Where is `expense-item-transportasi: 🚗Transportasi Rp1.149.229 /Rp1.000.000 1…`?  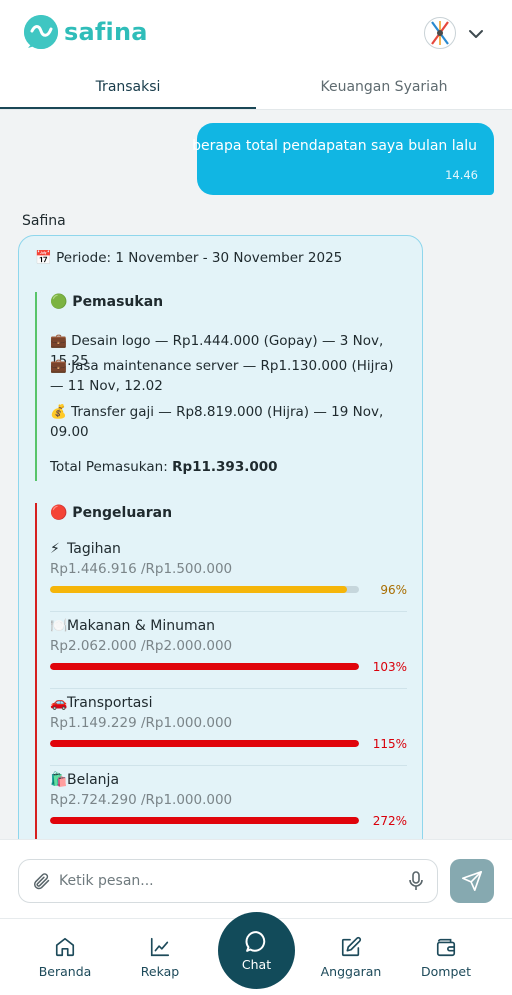
expense-item-transportasi: 🚗Transportasi Rp1.149.229 /Rp1.000.000 1… is located at coordinates (228, 727).